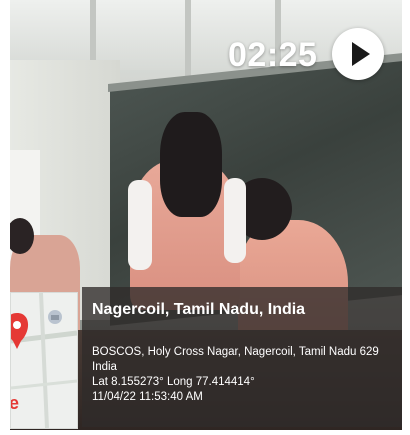 The width and height of the screenshot is (410, 435). I want to click on play-button, so click(358, 54).